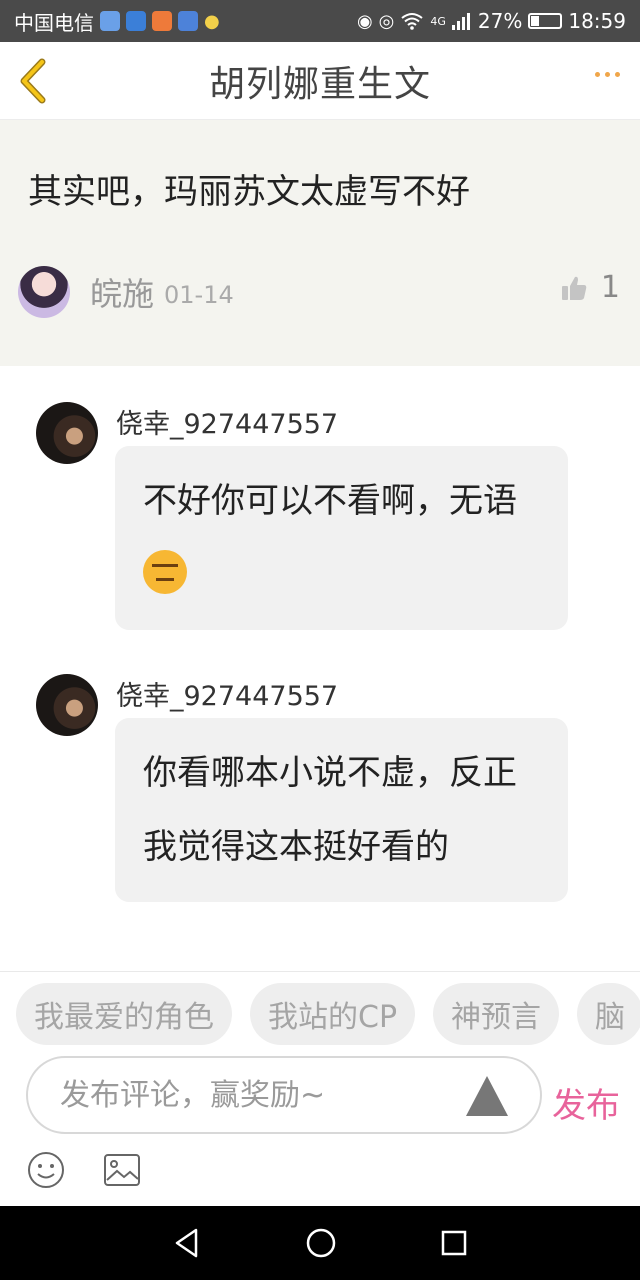  I want to click on system-nav-bar, so click(320, 1243).